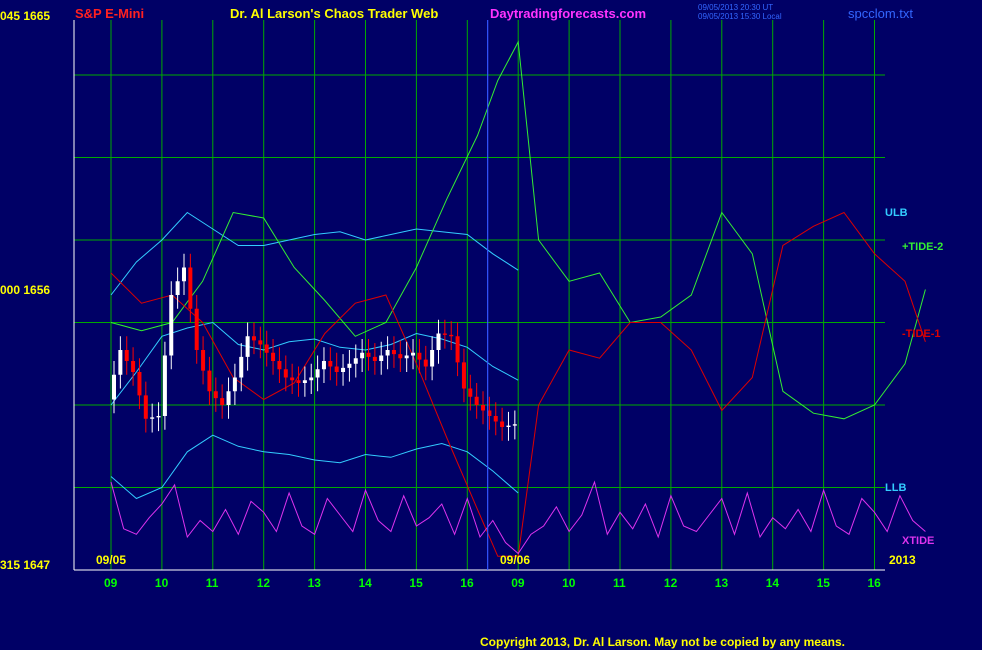  What do you see at coordinates (918, 541) in the screenshot?
I see `label-xtide: XTIDE` at bounding box center [918, 541].